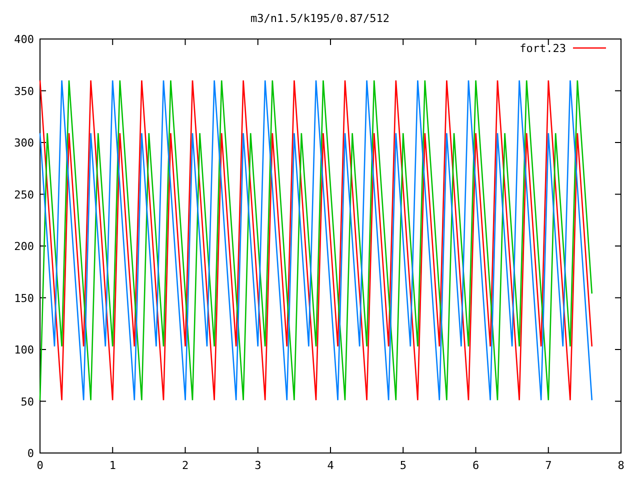  Describe the element at coordinates (330, 465) in the screenshot. I see `x-tick-label: 4` at that location.